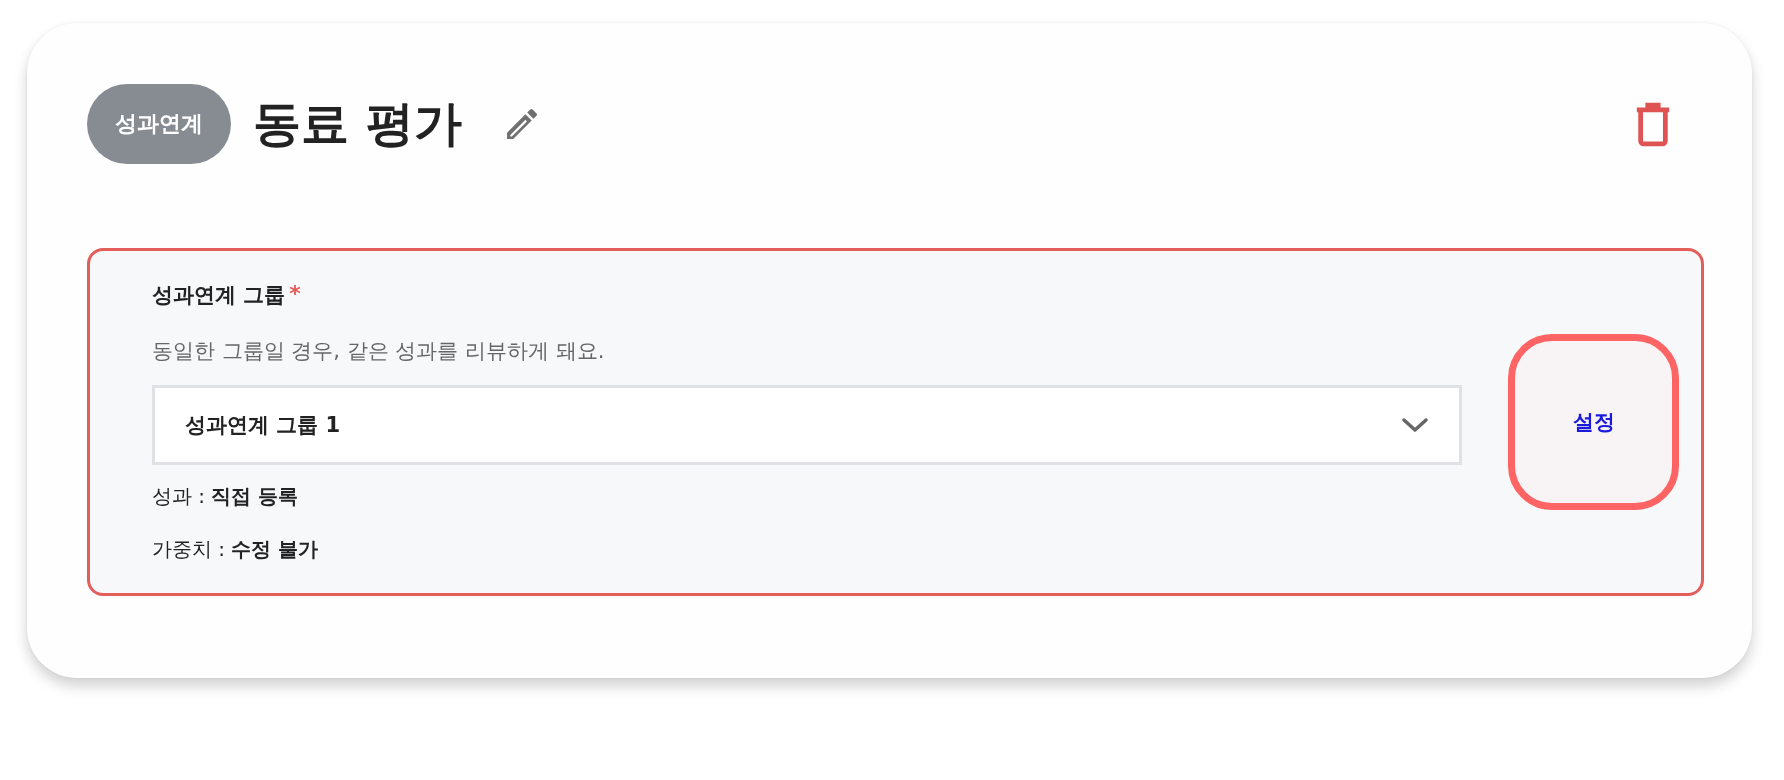 The height and width of the screenshot is (780, 1784). I want to click on info-text: 가중치 : 수정 불가, so click(235, 549).